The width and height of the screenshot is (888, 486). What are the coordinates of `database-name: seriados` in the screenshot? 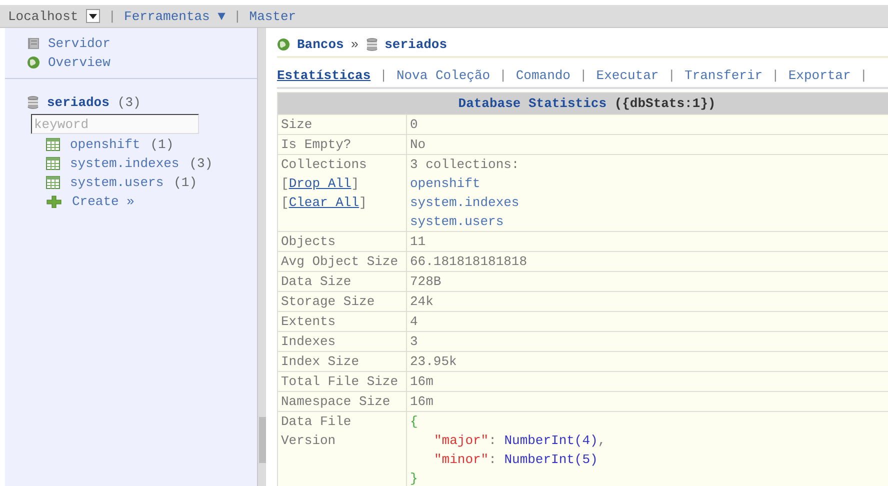 It's located at (78, 102).